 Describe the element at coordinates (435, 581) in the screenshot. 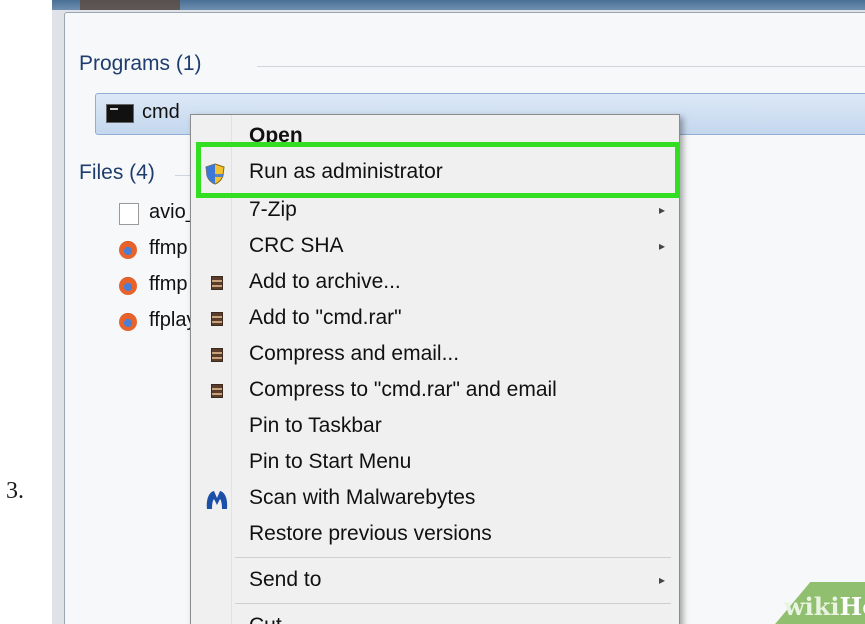

I see `menu-item-send-to: Send to ▸` at that location.